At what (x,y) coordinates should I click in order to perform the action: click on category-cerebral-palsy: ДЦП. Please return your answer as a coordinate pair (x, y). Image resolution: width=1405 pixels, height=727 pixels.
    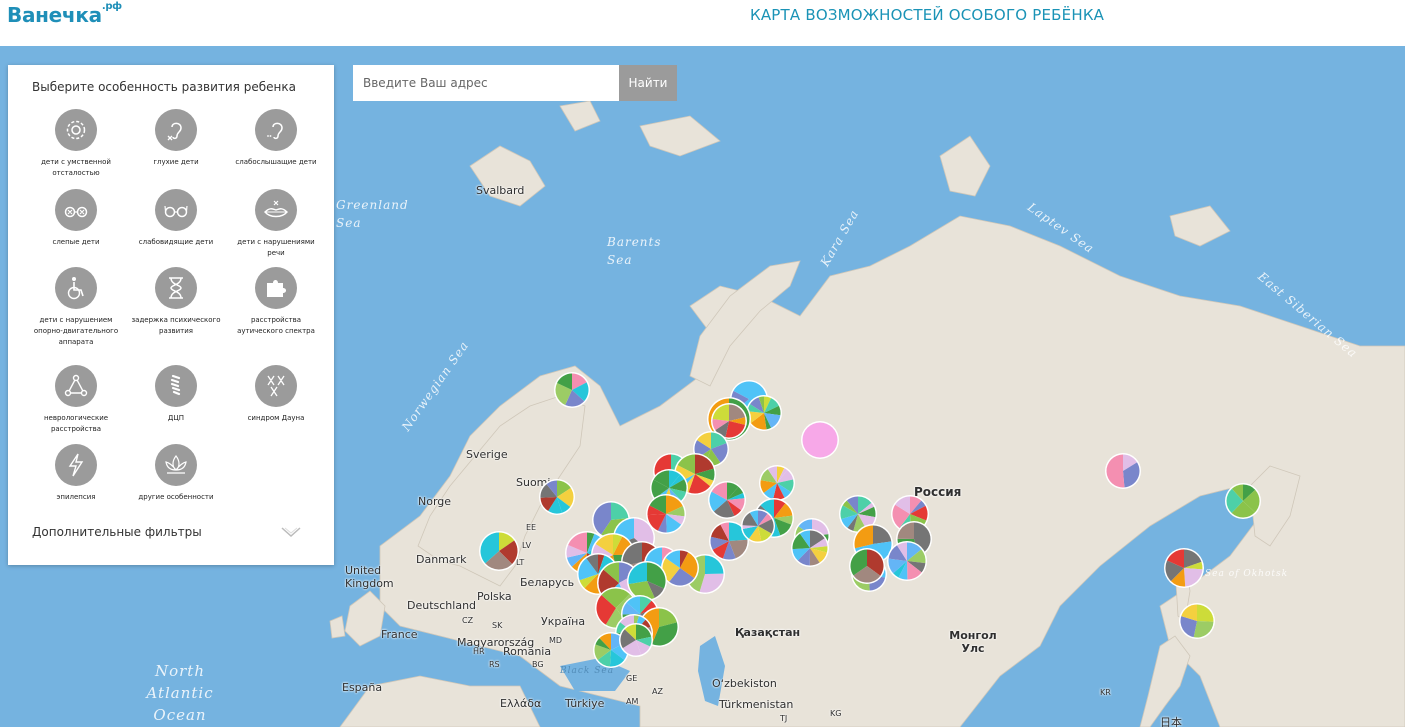
    Looking at the image, I should click on (176, 394).